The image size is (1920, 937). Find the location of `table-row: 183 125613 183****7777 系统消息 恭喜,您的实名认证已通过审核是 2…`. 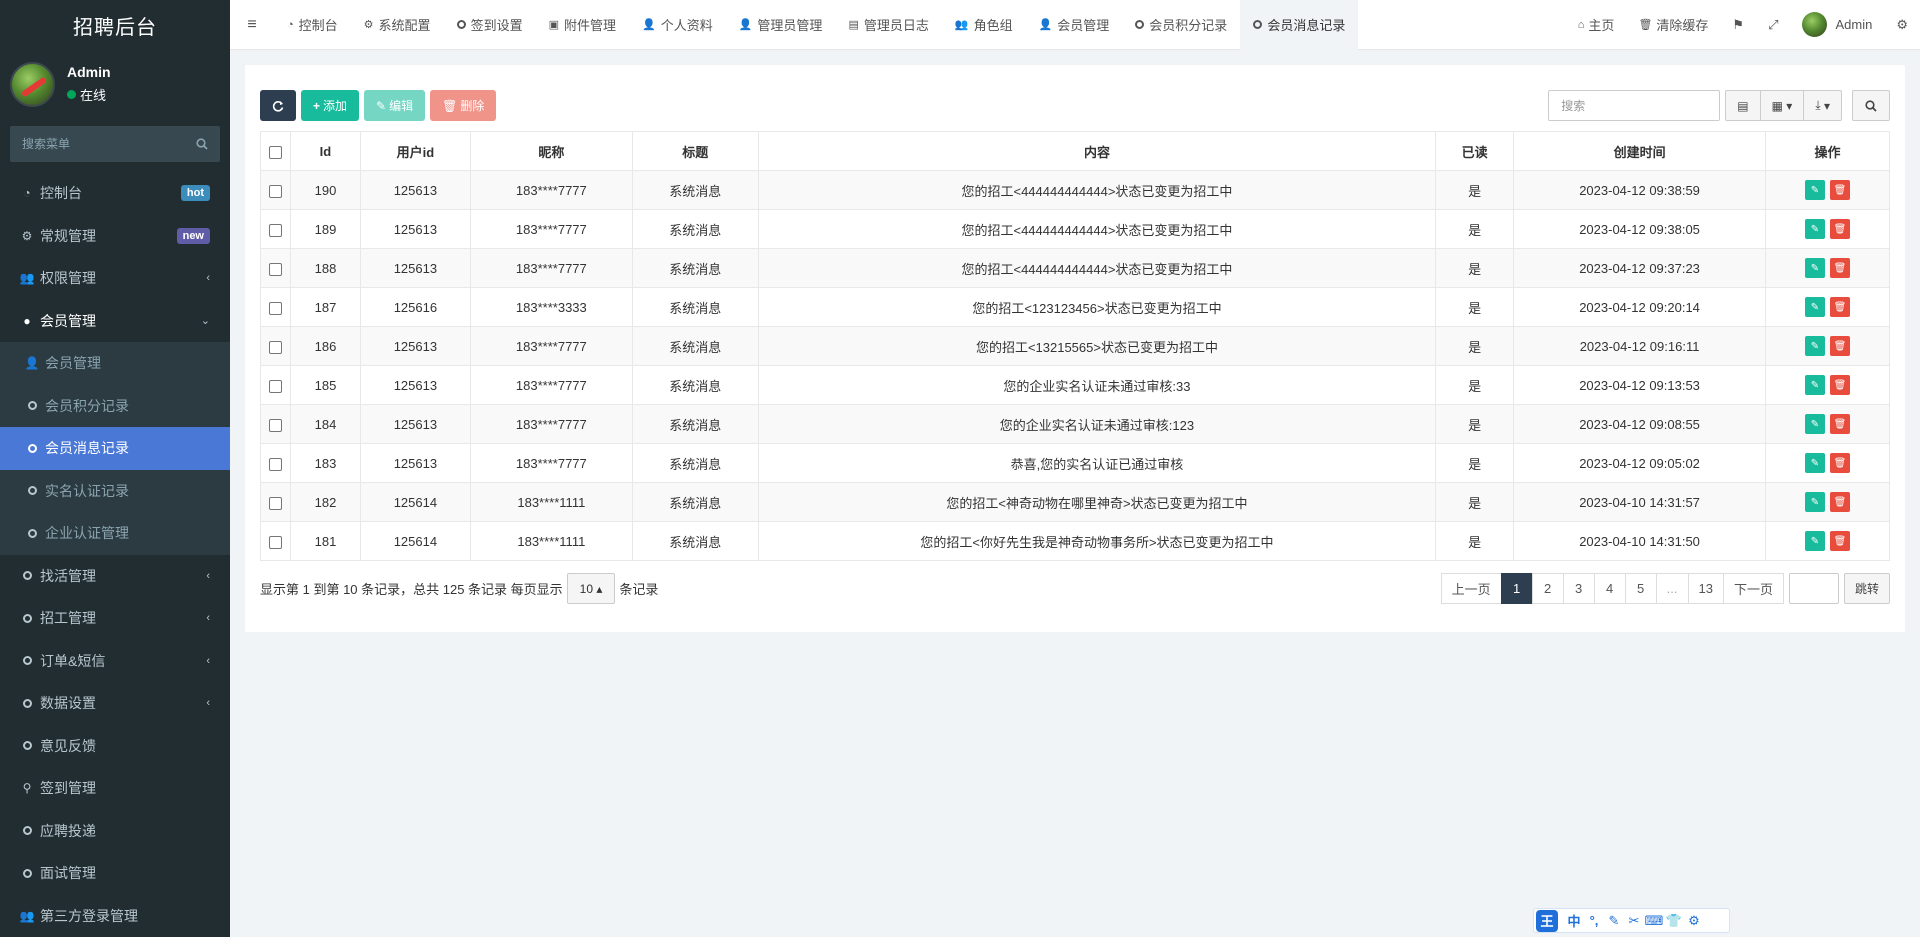

table-row: 183 125613 183****7777 系统消息 恭喜,您的实名认证已通过审核是 2… is located at coordinates (1075, 463).